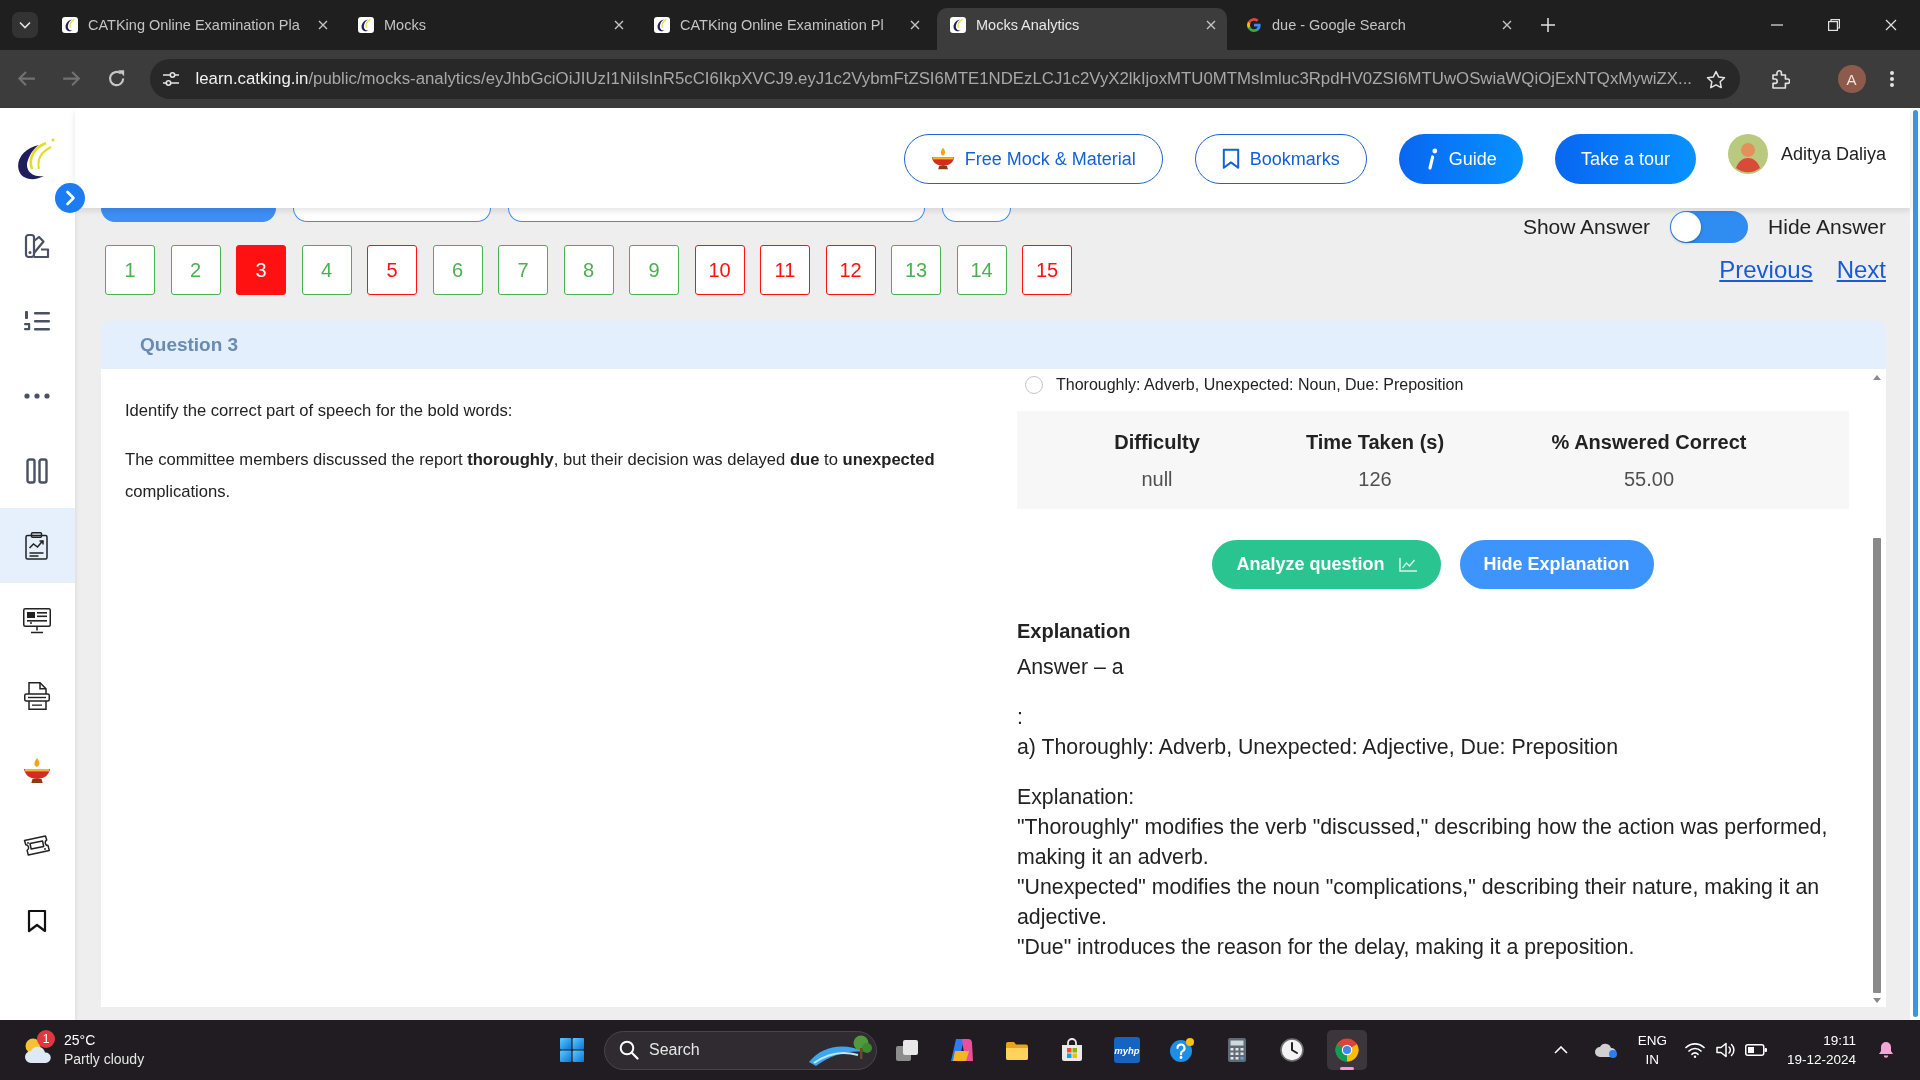  Describe the element at coordinates (1260, 385) in the screenshot. I see `option-text: Thoroughly: Adverb, Unexpected: Noun, Due: Preposition` at that location.